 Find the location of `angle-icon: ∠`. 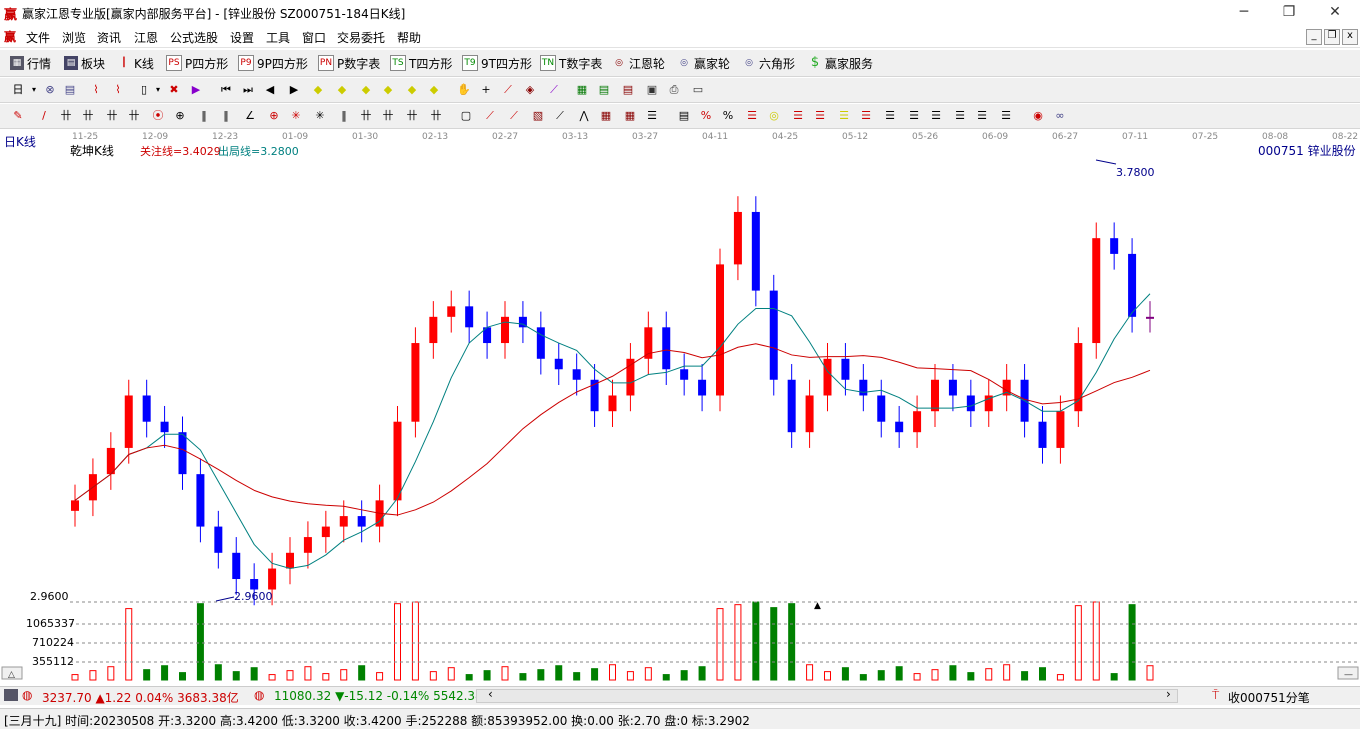

angle-icon: ∠ is located at coordinates (250, 116).